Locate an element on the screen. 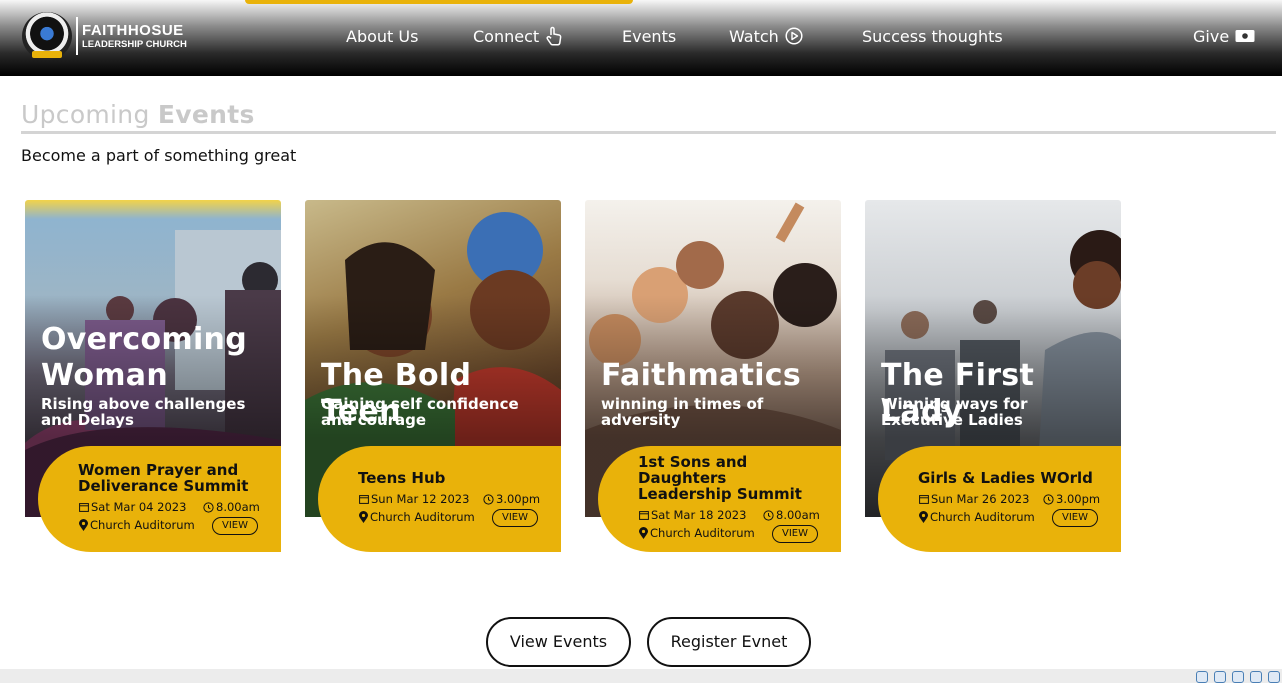 The image size is (1282, 683). event-date: Sat Mar 18 2023 is located at coordinates (692, 515).